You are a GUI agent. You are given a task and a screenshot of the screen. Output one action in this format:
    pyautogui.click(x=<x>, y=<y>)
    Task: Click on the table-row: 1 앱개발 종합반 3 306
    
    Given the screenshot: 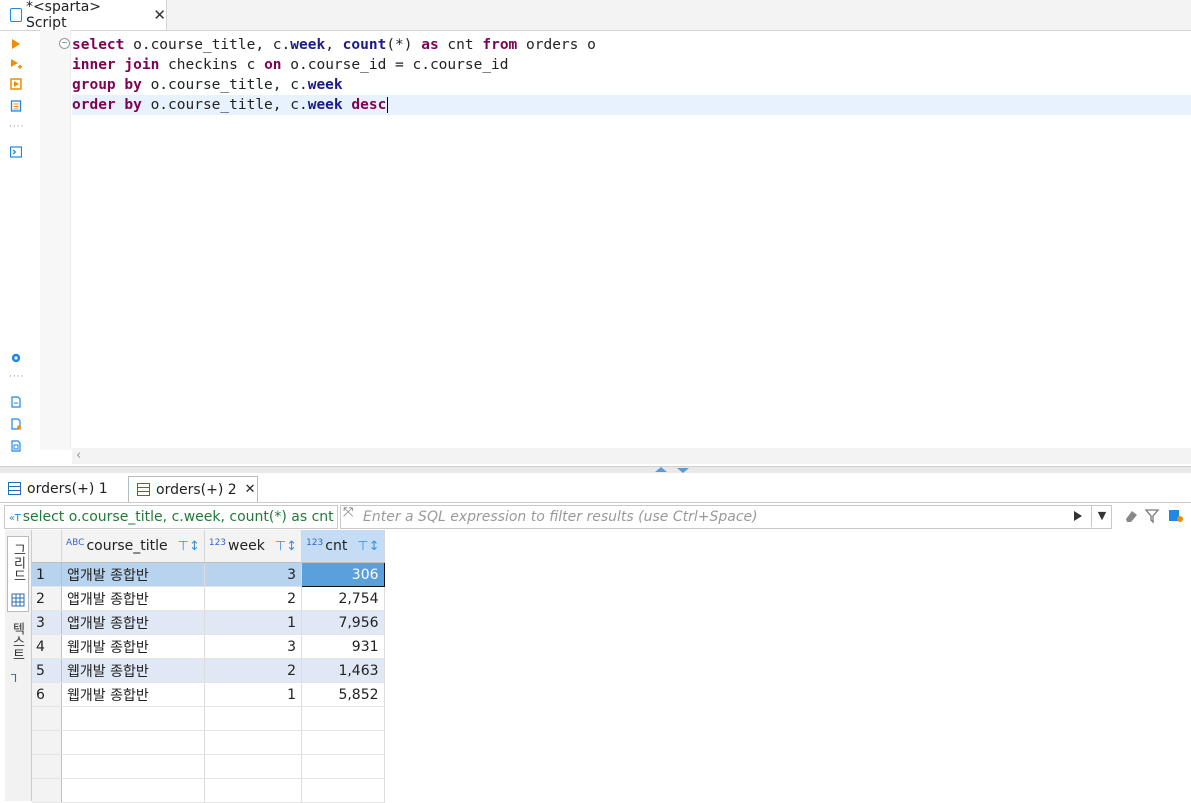 What is the action you would take?
    pyautogui.click(x=208, y=574)
    